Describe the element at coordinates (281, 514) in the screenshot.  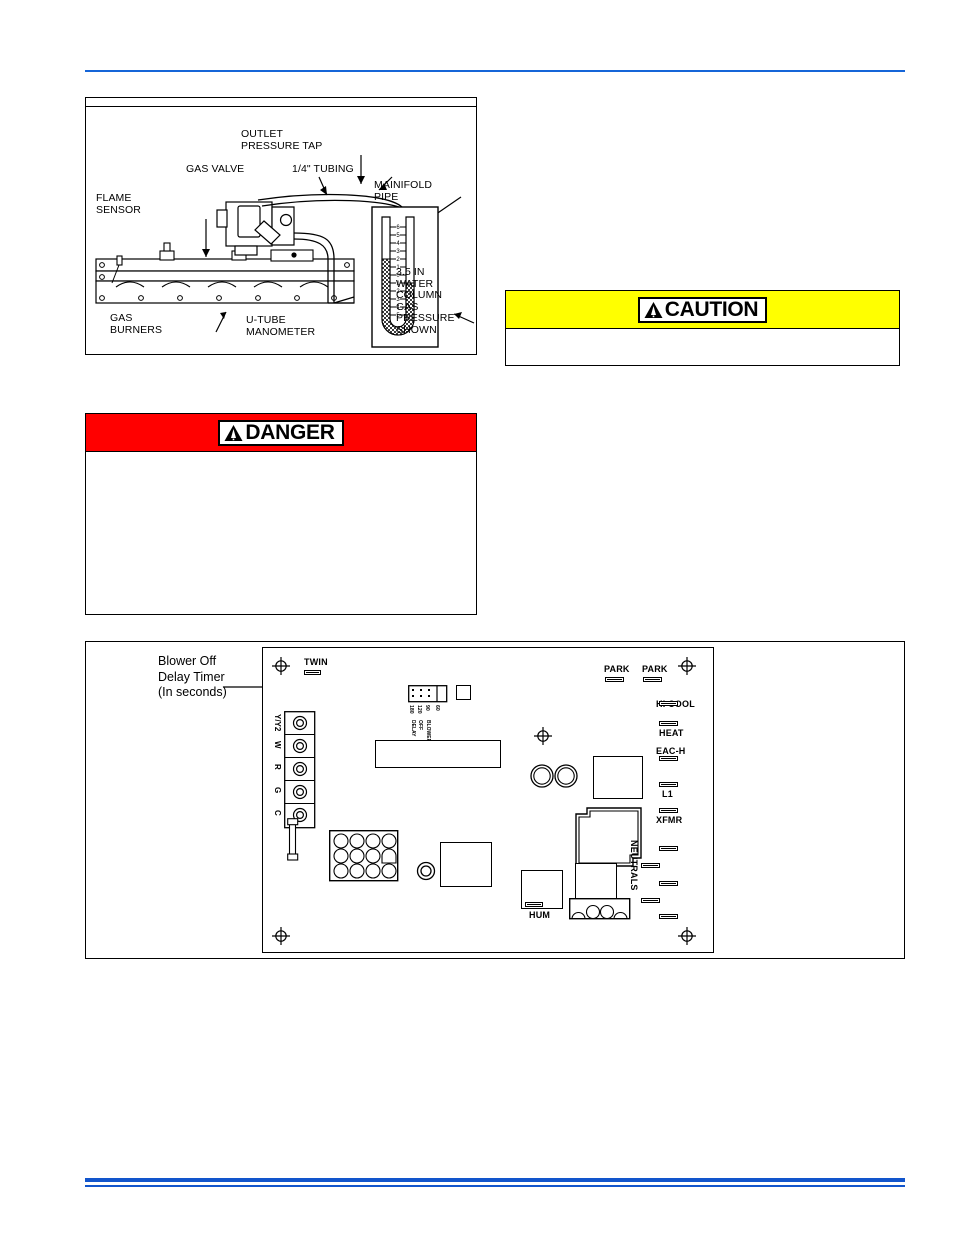
I see `danger-box: DANGER` at that location.